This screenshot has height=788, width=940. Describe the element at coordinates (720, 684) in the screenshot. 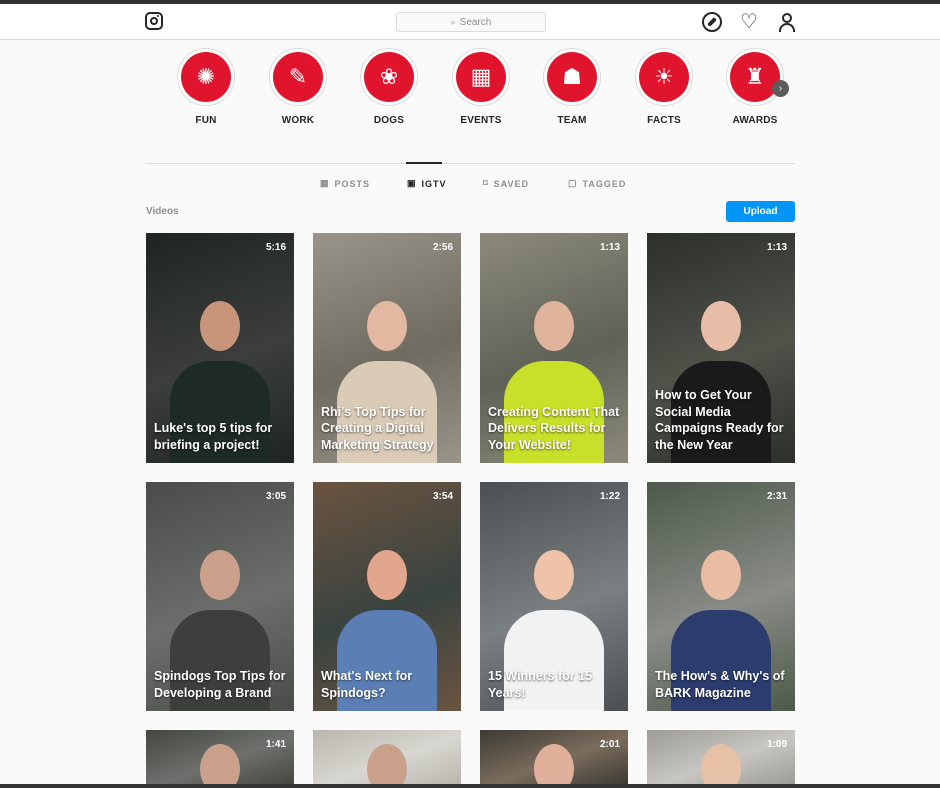

I see `video-title: The How's & Why's of BARK Magazine` at that location.